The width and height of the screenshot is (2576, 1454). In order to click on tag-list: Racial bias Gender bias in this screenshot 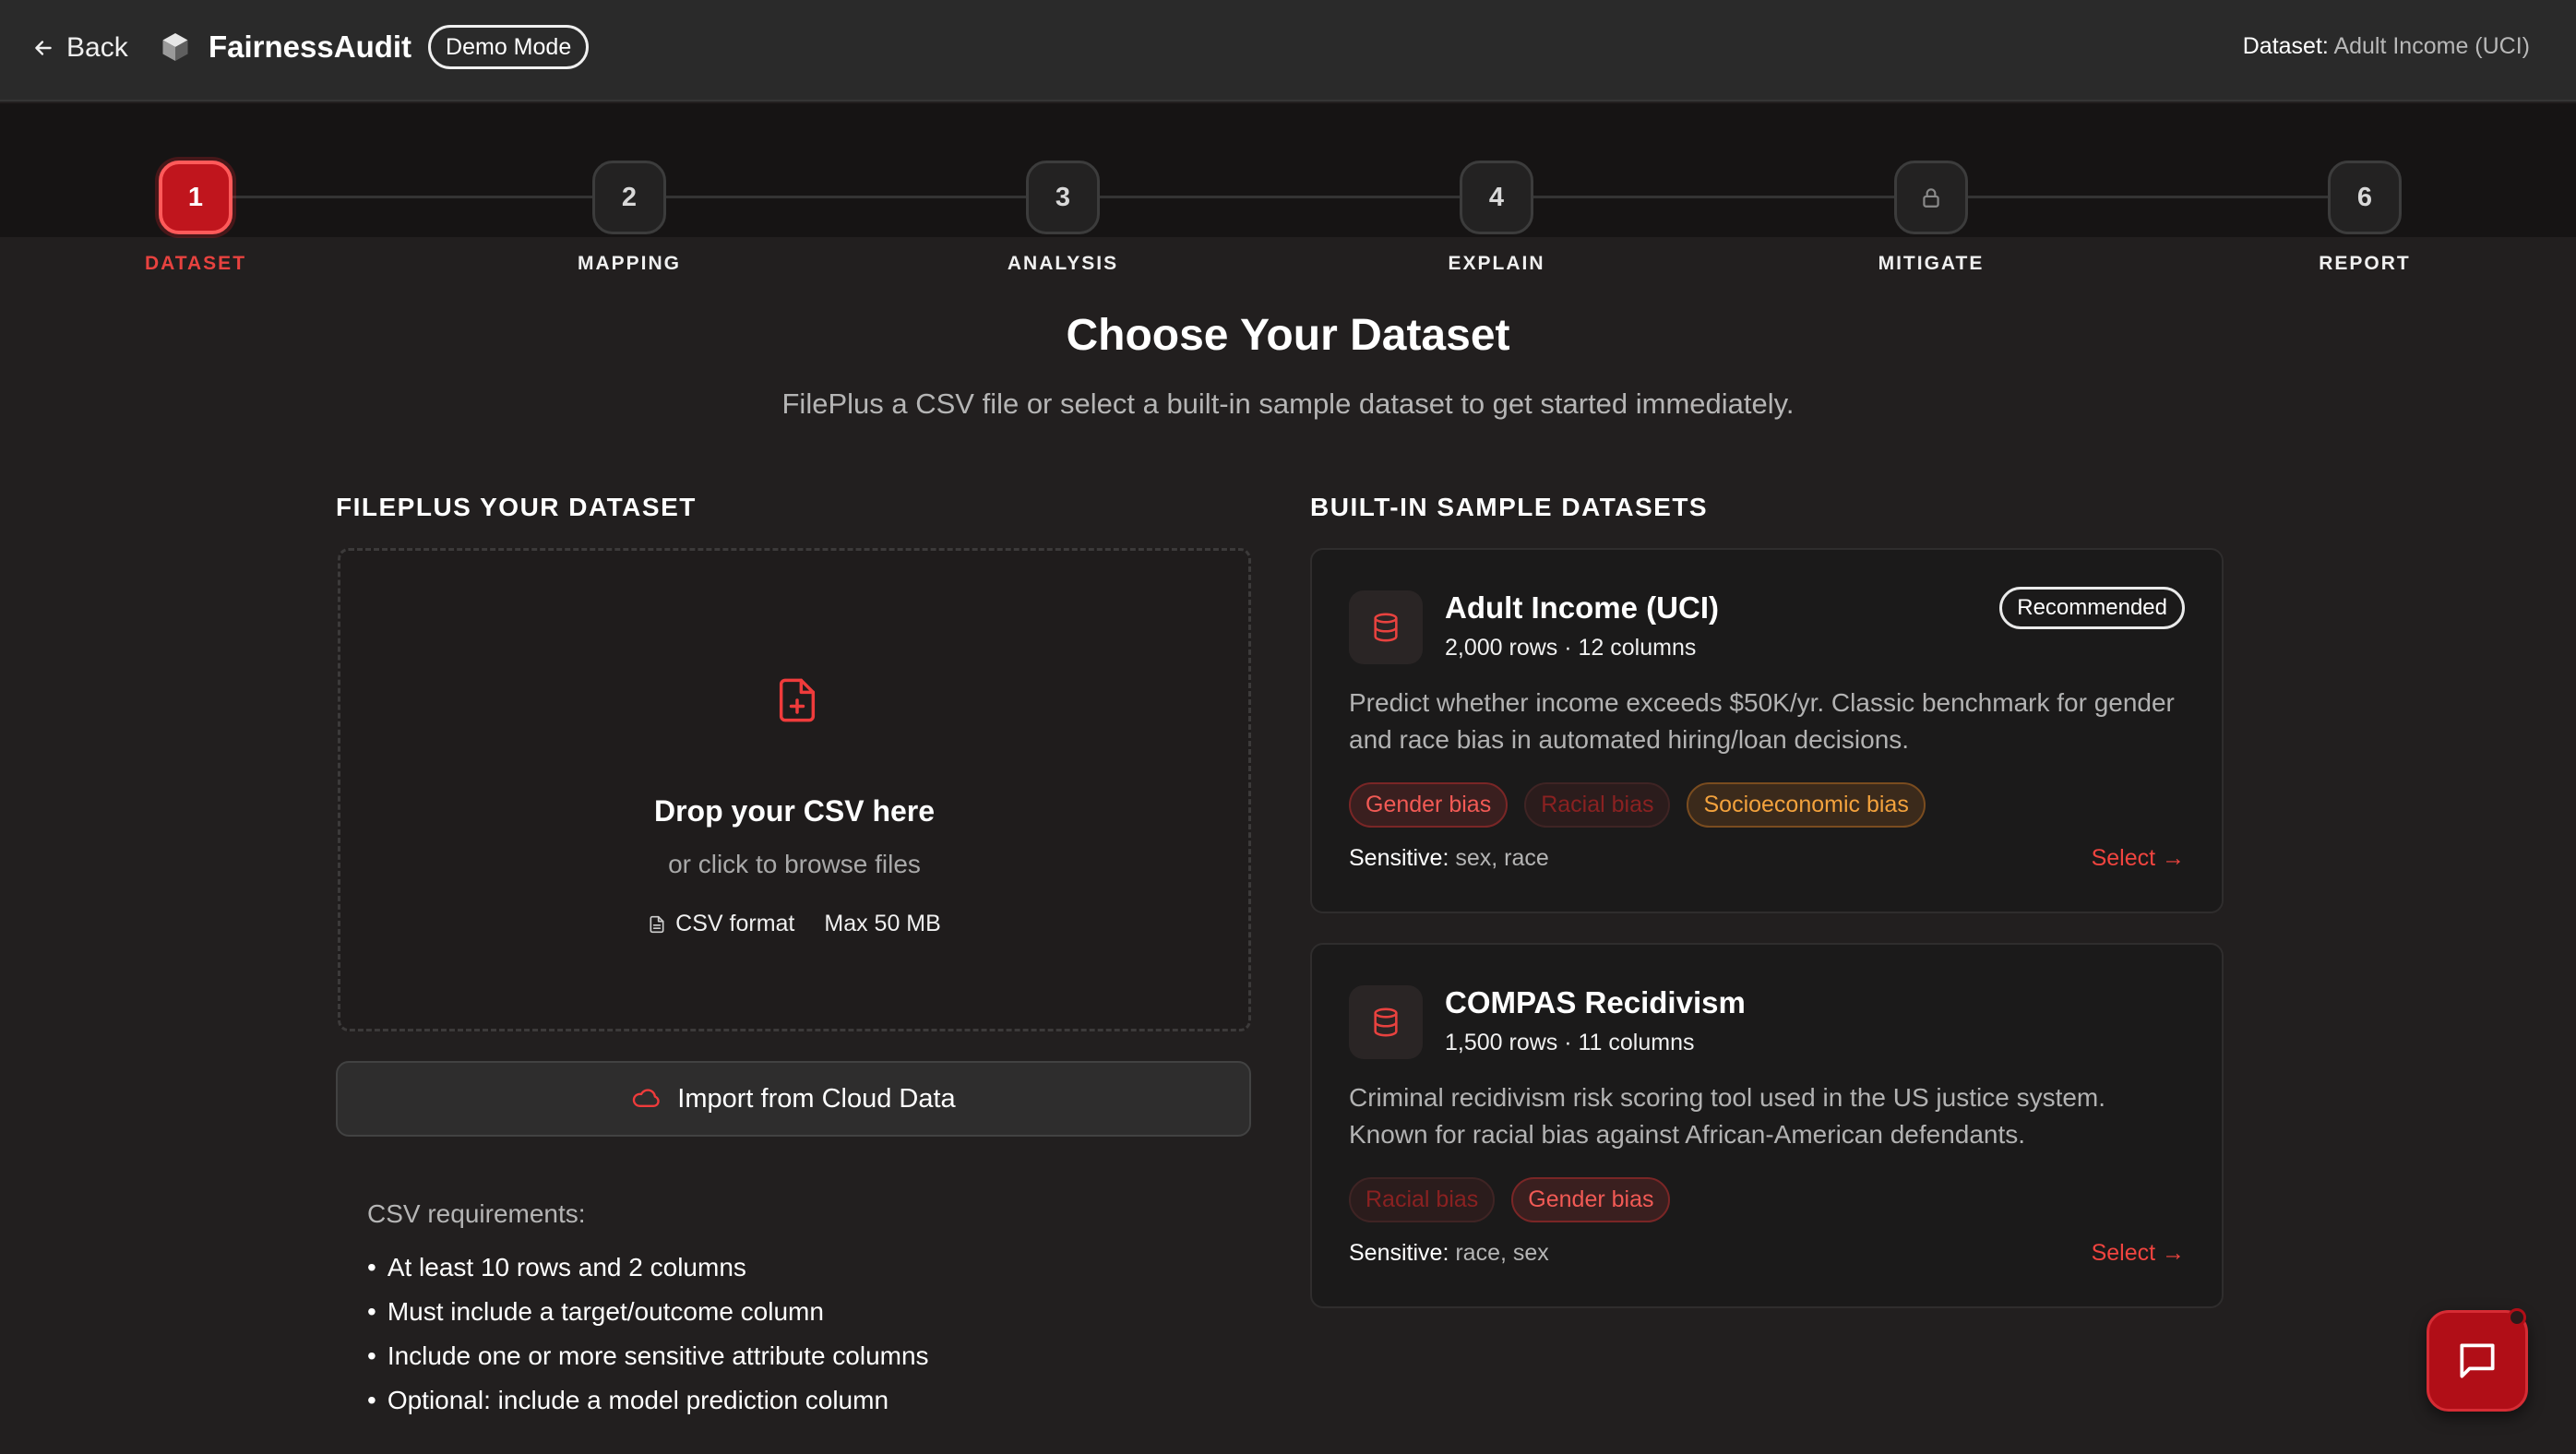, I will do `click(1510, 1199)`.